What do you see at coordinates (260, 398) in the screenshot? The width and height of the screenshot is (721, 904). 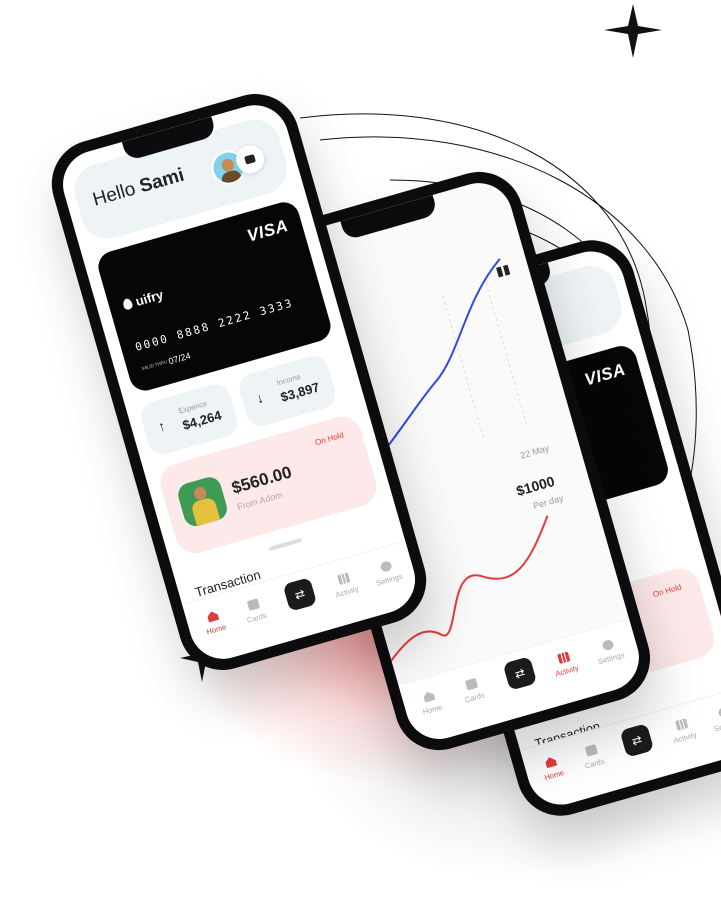 I see `arrow-down-icon: ↓` at bounding box center [260, 398].